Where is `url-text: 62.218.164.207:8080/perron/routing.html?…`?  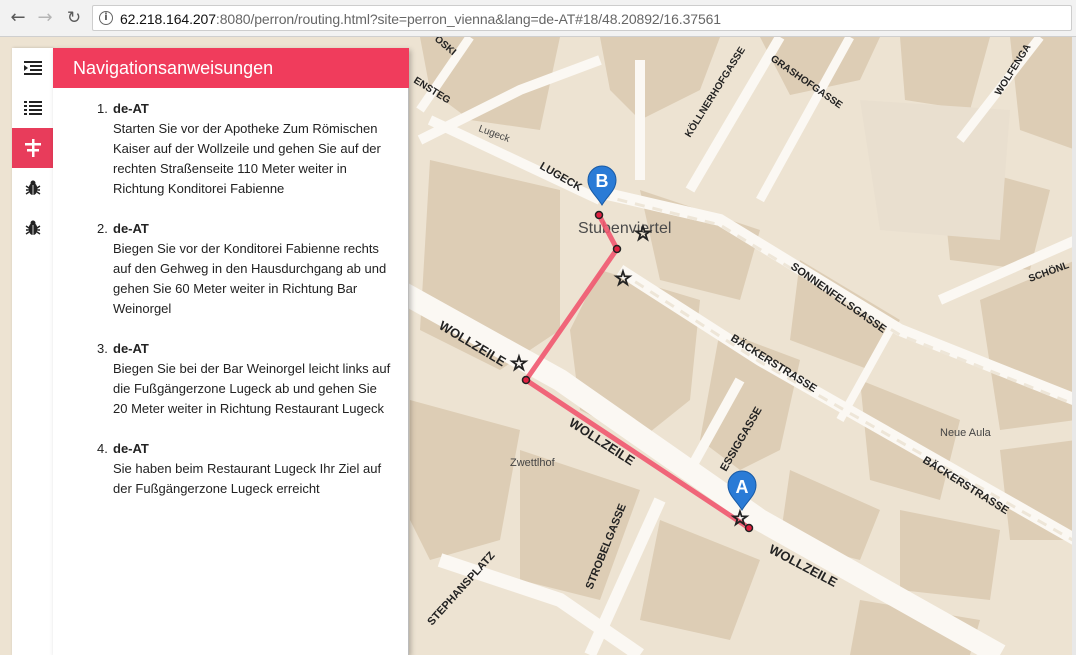
url-text: 62.218.164.207:8080/perron/routing.html?… is located at coordinates (420, 19).